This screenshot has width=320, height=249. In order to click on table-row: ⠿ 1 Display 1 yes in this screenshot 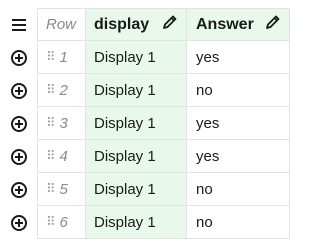, I will do `click(145, 57)`.